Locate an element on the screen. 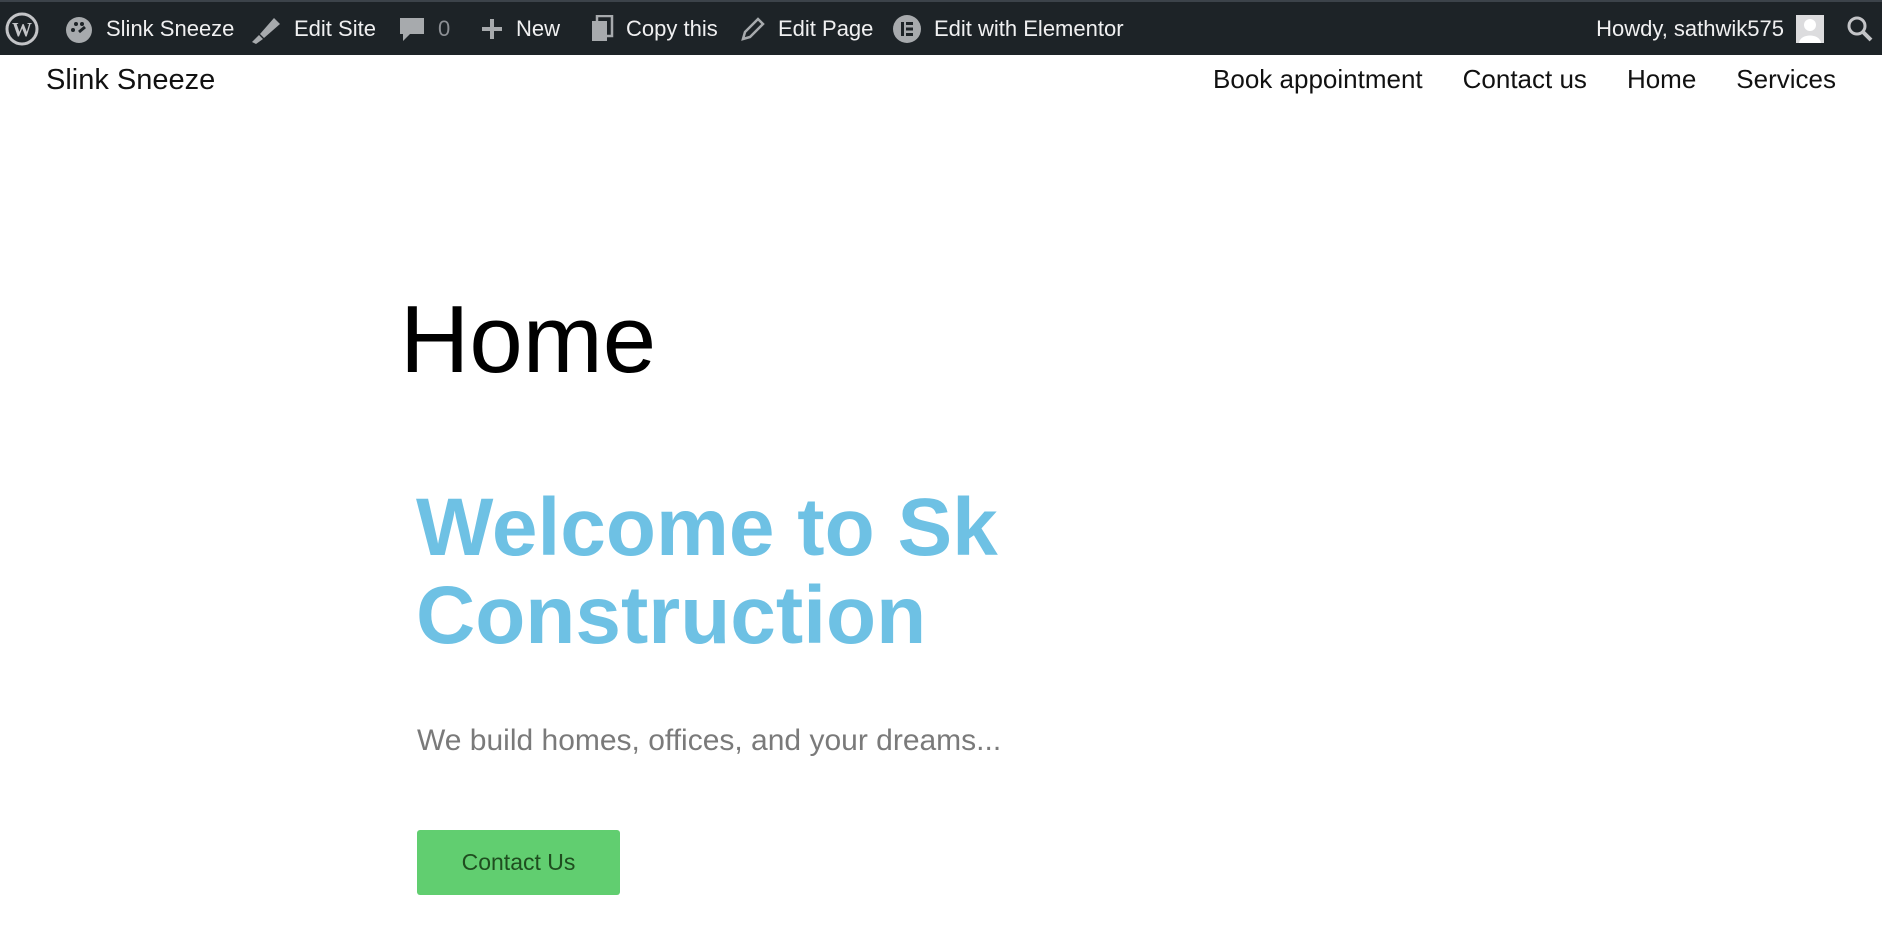  page-title: Home is located at coordinates (528, 339).